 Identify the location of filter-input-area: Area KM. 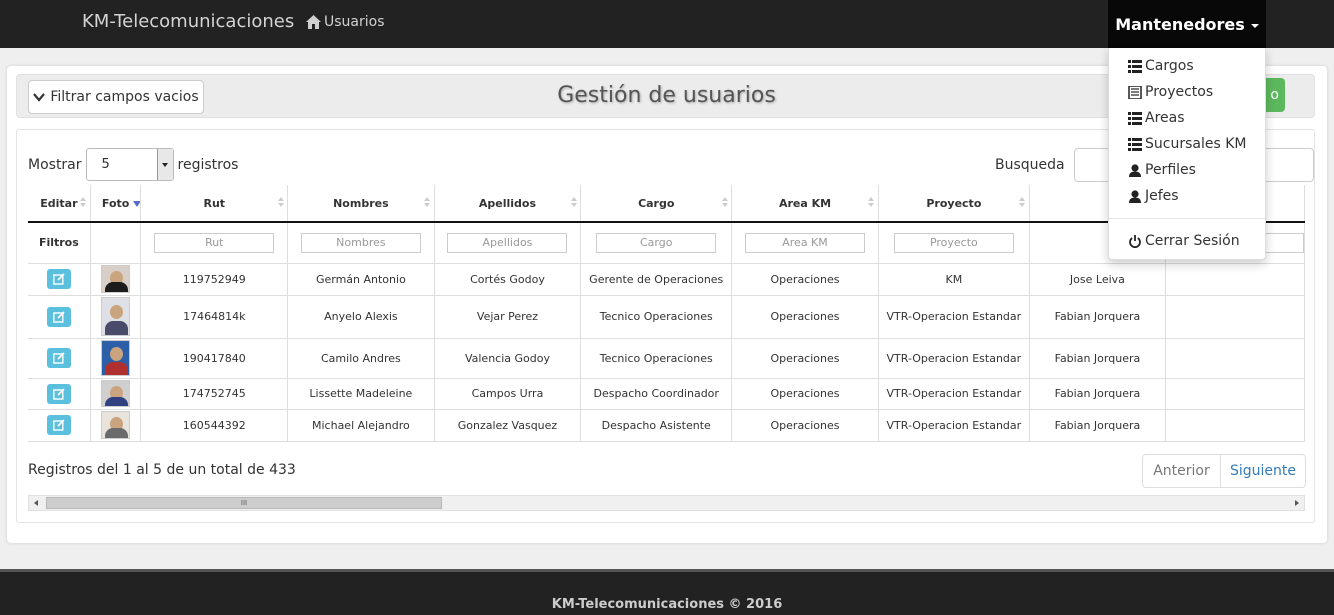
(805, 242).